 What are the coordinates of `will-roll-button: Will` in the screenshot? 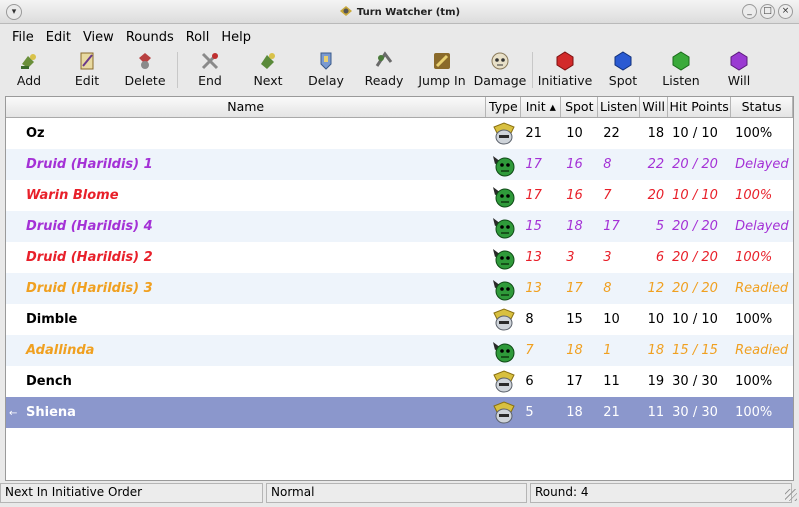 It's located at (739, 69).